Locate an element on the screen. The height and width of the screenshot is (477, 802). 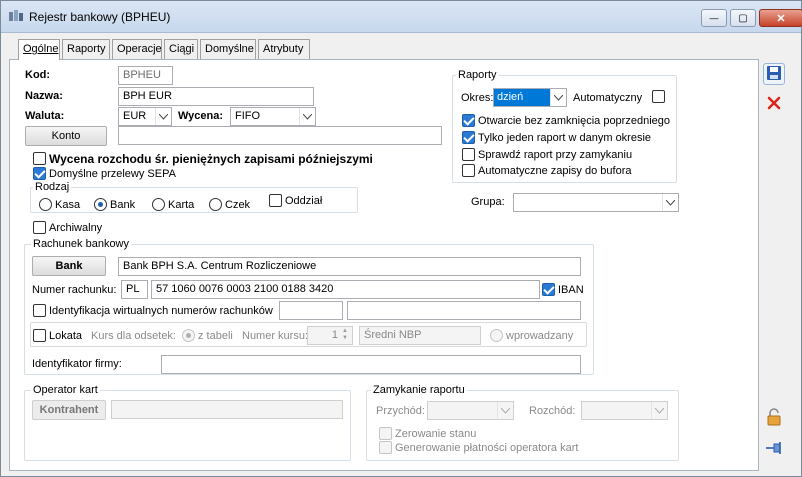
przychod-label: Przychód: is located at coordinates (400, 411).